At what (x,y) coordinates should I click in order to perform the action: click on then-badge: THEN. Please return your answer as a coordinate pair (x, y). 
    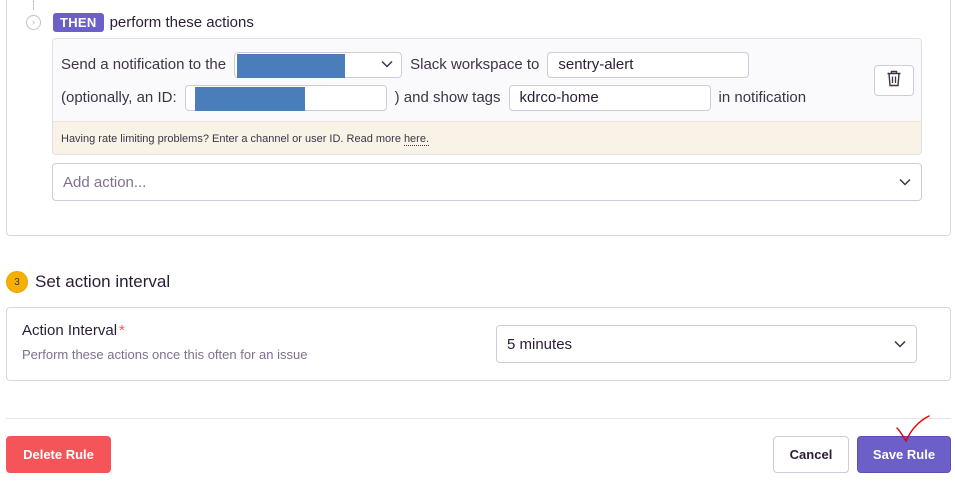
    Looking at the image, I should click on (78, 22).